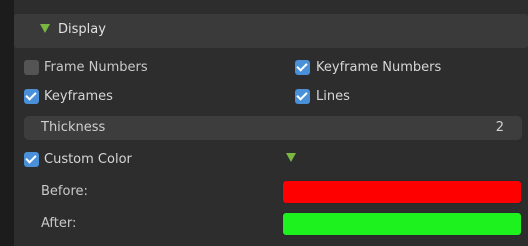 Image resolution: width=528 pixels, height=246 pixels. Describe the element at coordinates (31, 67) in the screenshot. I see `frame-numbers-checkbox` at that location.